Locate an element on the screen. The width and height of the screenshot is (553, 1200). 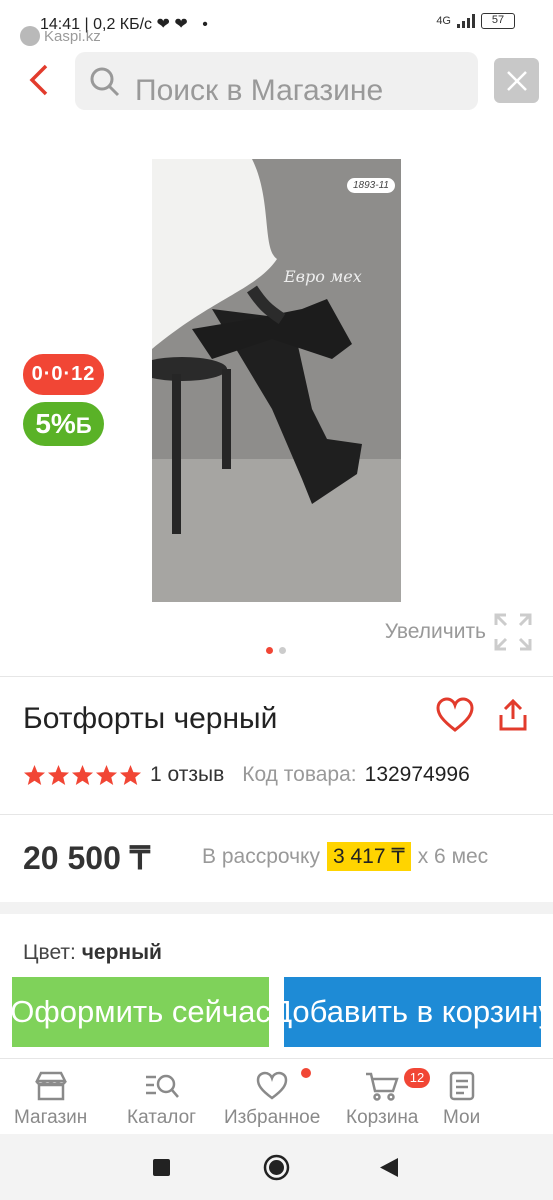
search-row: Поиск в Магазине is located at coordinates (276, 82).